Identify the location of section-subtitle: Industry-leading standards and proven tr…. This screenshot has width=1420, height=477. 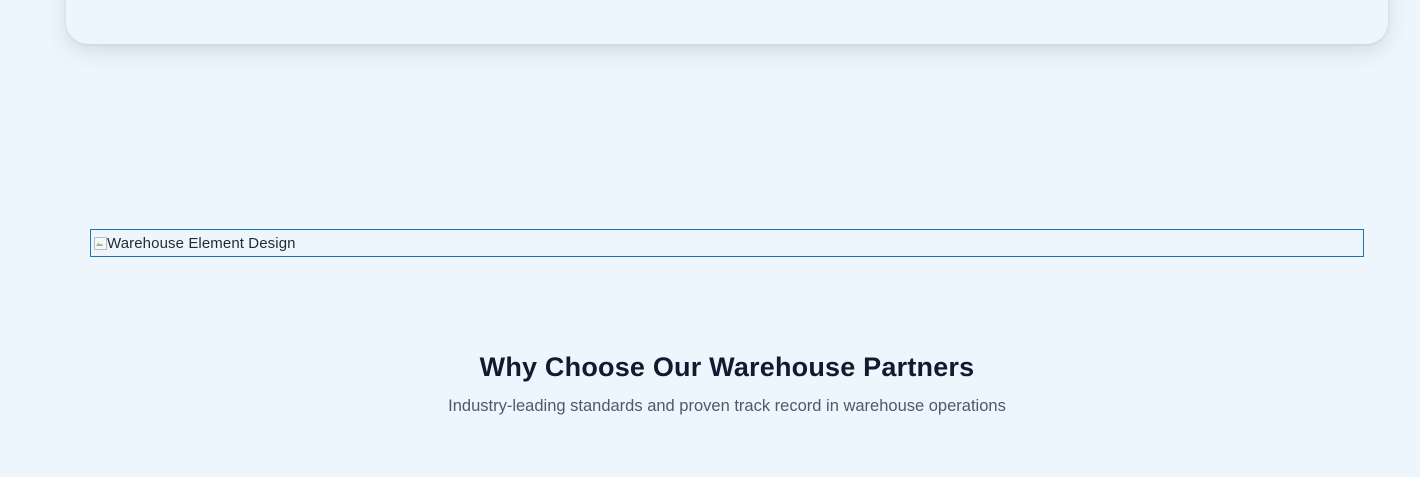
(727, 406).